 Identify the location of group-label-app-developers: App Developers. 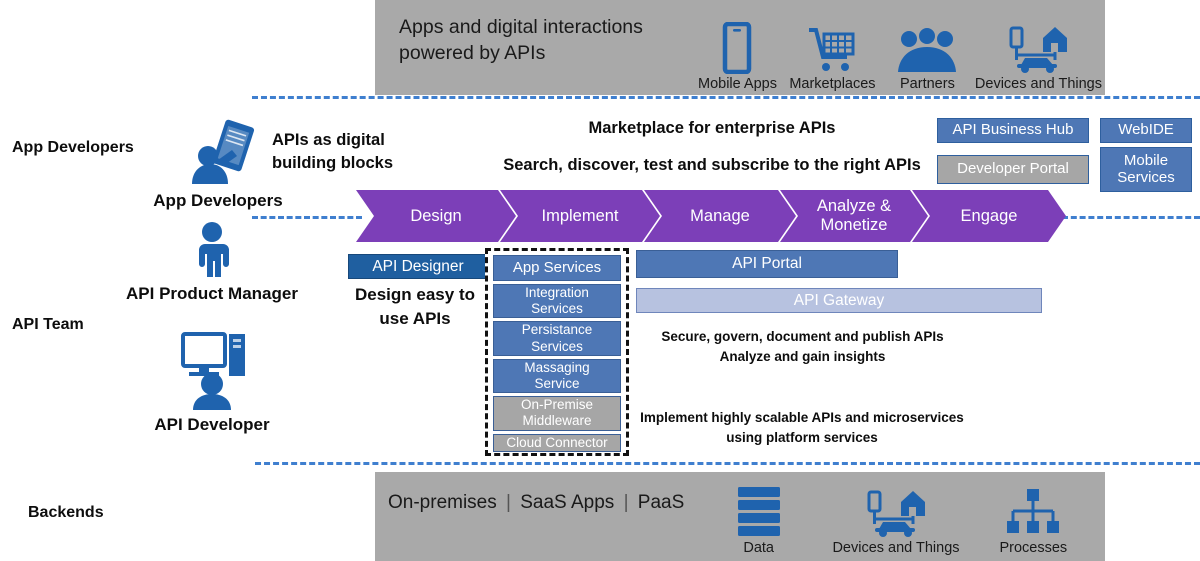
(73, 147).